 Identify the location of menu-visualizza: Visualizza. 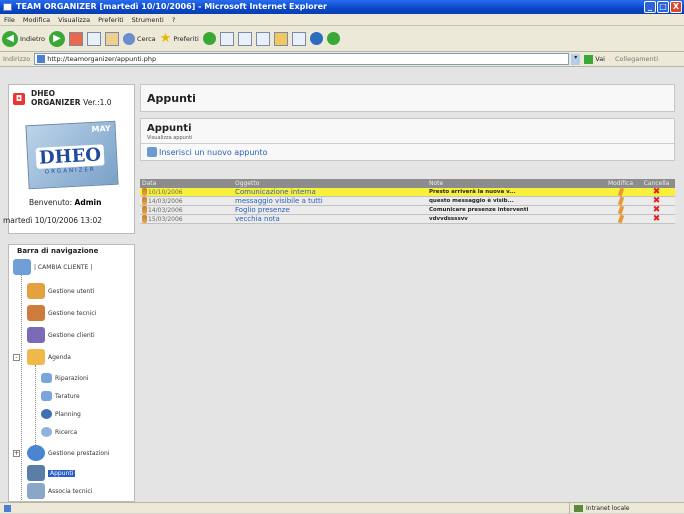
(74, 19).